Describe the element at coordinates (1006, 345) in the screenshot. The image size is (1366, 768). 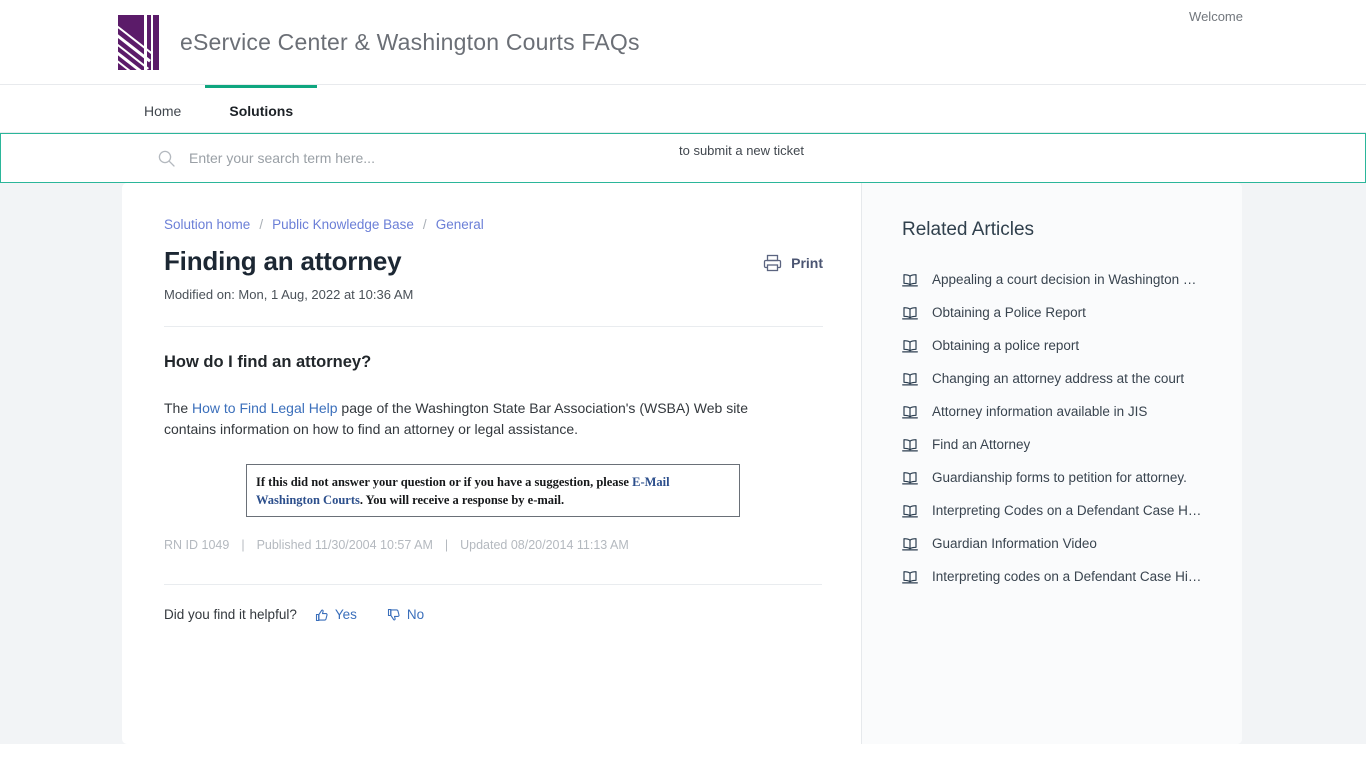
I see `related-article-label: Obtaining a police report` at that location.